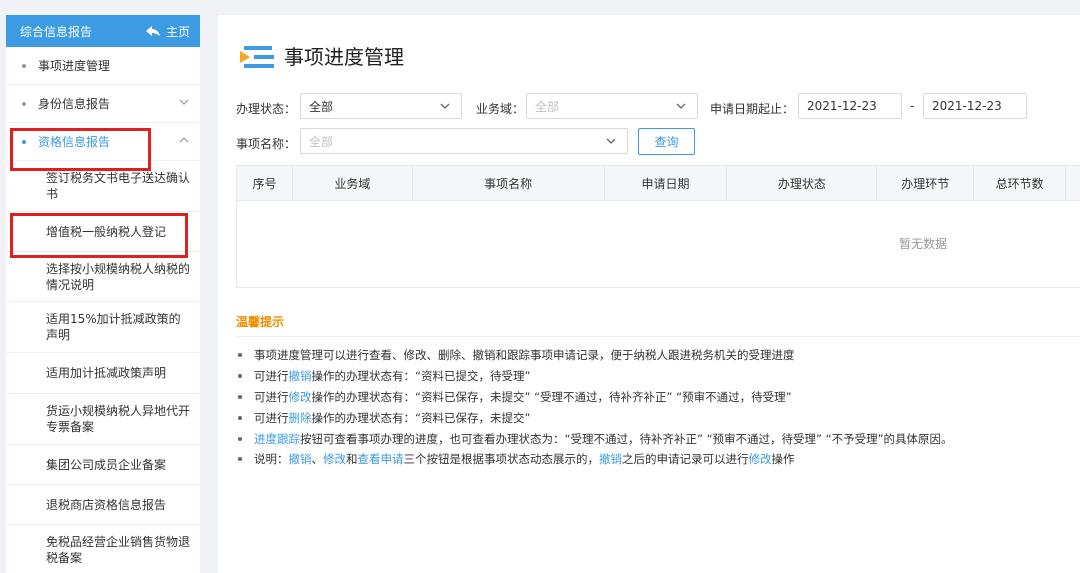 The width and height of the screenshot is (1080, 573). I want to click on column-header-total-stages: 总环节数, so click(1020, 183).